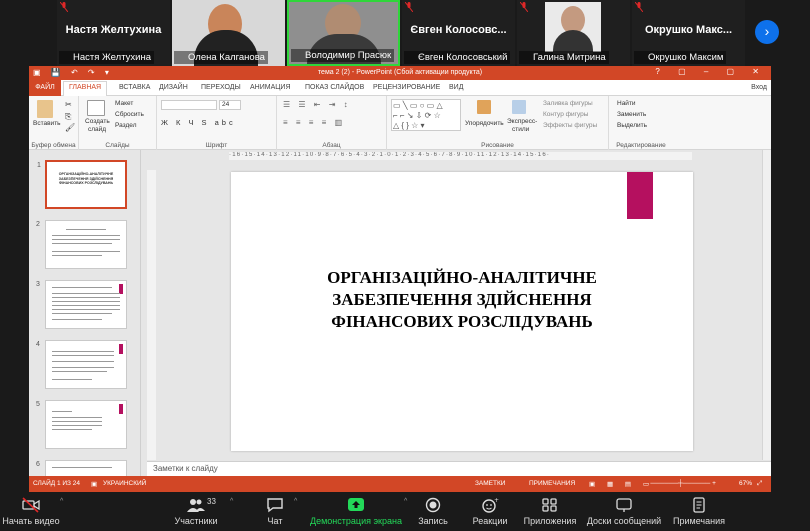 This screenshot has height=531, width=810. Describe the element at coordinates (94, 484) in the screenshot. I see `spellcheck-icon: ▣` at that location.